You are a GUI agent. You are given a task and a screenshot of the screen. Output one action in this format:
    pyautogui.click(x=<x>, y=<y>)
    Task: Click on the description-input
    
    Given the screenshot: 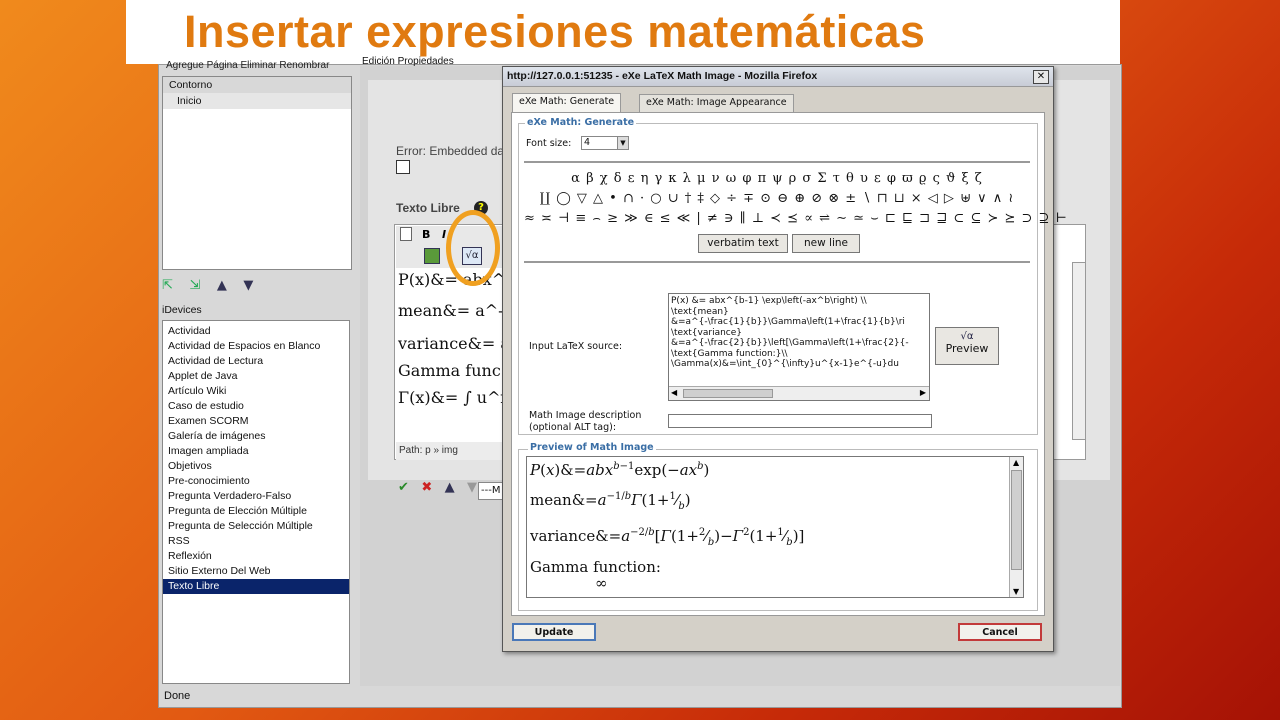 What is the action you would take?
    pyautogui.click(x=800, y=421)
    